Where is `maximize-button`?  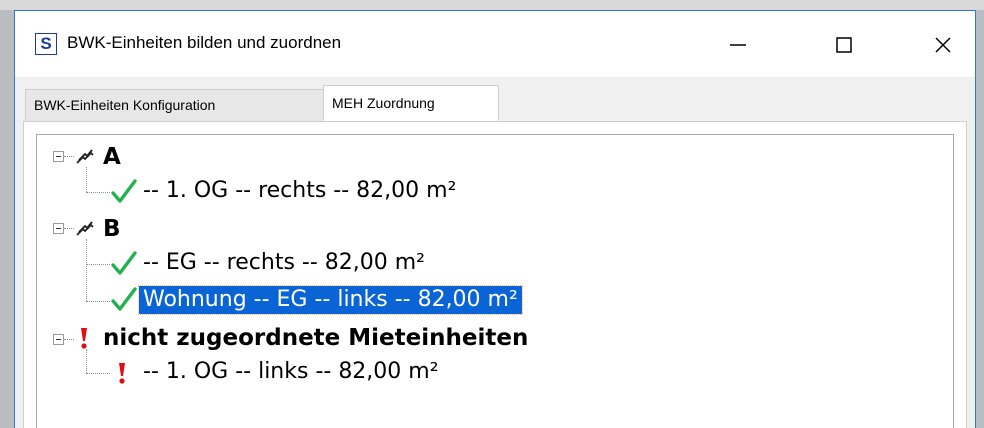 maximize-button is located at coordinates (844, 45).